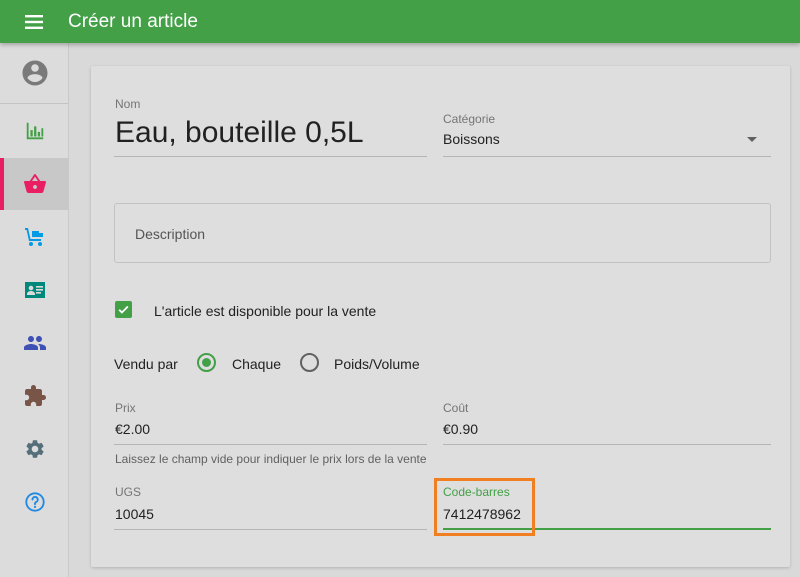 The image size is (800, 577). I want to click on cost-underline, so click(607, 444).